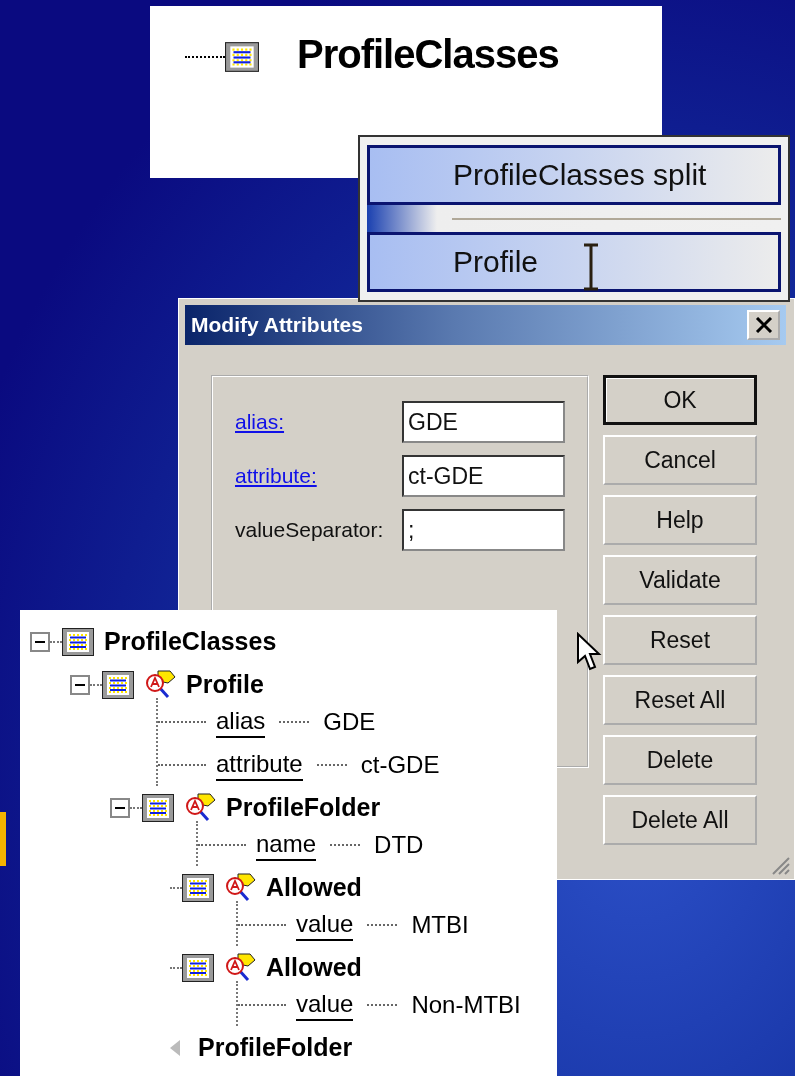 Image resolution: width=795 pixels, height=1076 pixels. I want to click on field-label: valueSeparator:, so click(310, 530).